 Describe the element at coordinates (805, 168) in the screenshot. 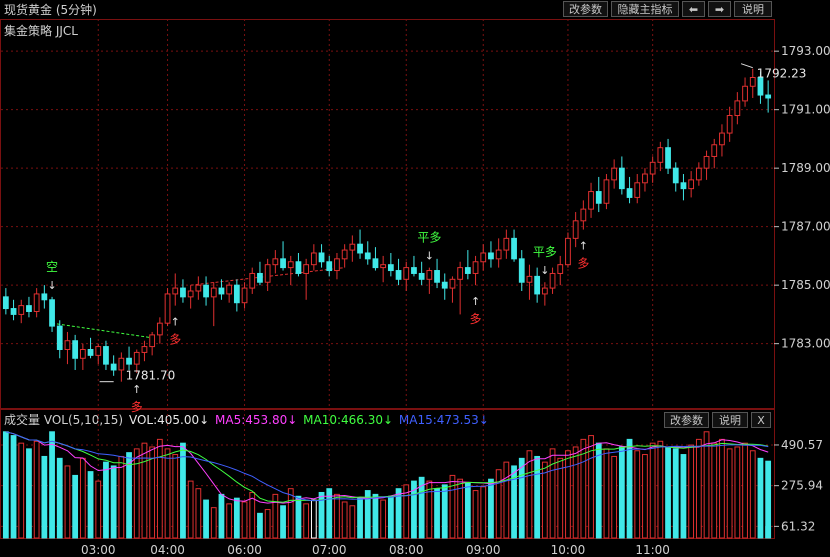

I see `price-tick-label: 1789.00` at that location.